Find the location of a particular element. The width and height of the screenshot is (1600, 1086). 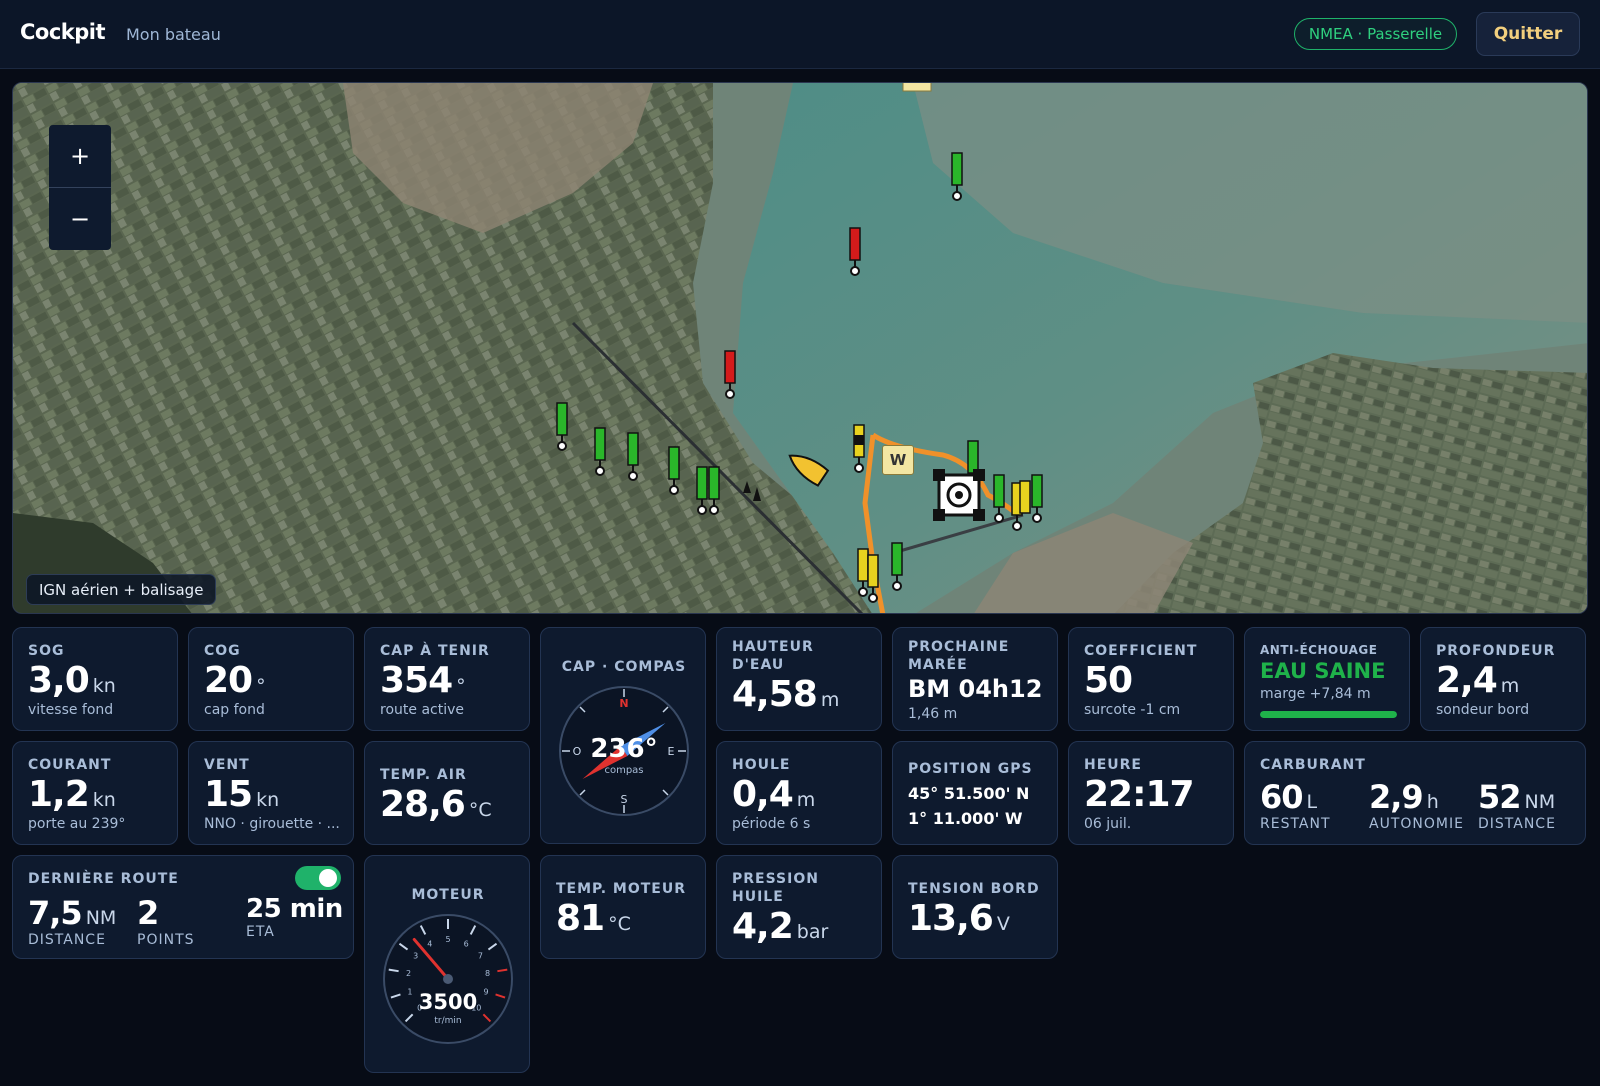

anti-sub: marge +7,84 m is located at coordinates (1315, 694).